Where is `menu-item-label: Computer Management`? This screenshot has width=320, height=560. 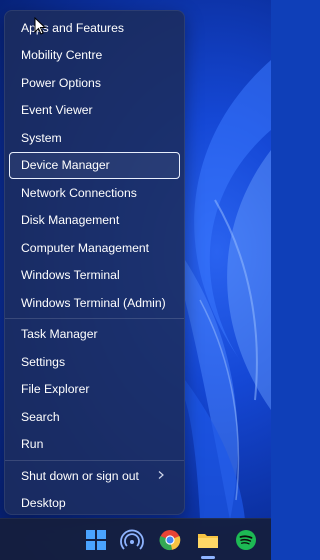 menu-item-label: Computer Management is located at coordinates (85, 247).